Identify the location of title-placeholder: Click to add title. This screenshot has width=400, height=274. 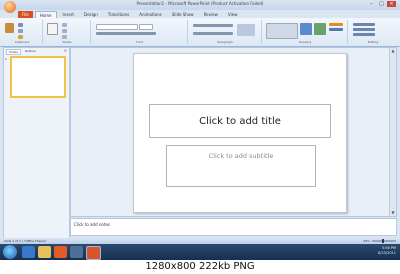
(240, 121).